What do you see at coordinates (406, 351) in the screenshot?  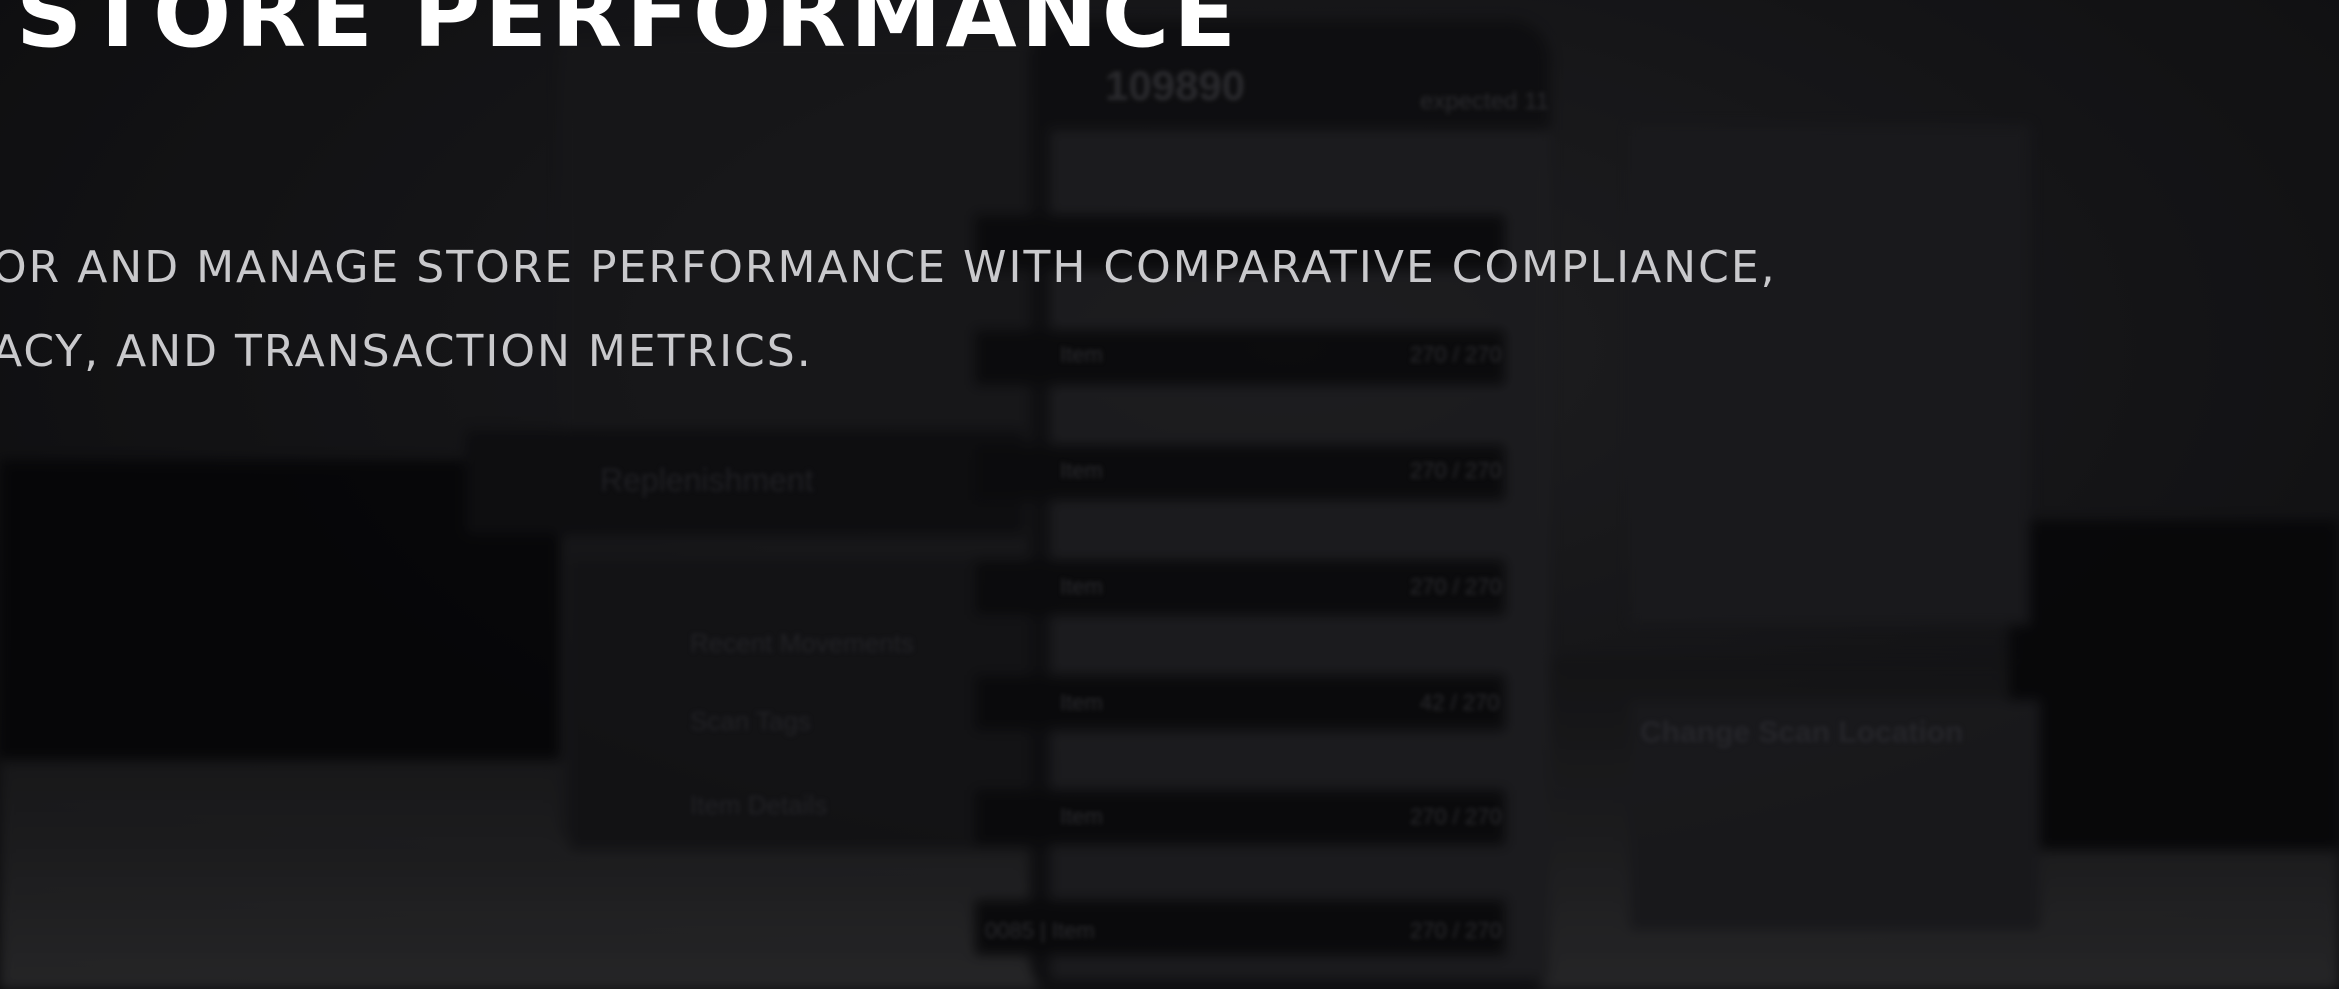 I see `hero-description-line: ACY, AND TRANSACTION METRICS.` at bounding box center [406, 351].